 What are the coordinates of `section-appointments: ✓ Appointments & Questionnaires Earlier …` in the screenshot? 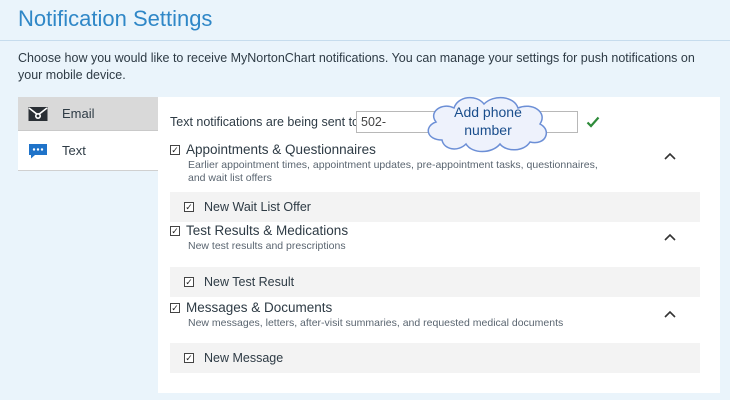 It's located at (440, 182).